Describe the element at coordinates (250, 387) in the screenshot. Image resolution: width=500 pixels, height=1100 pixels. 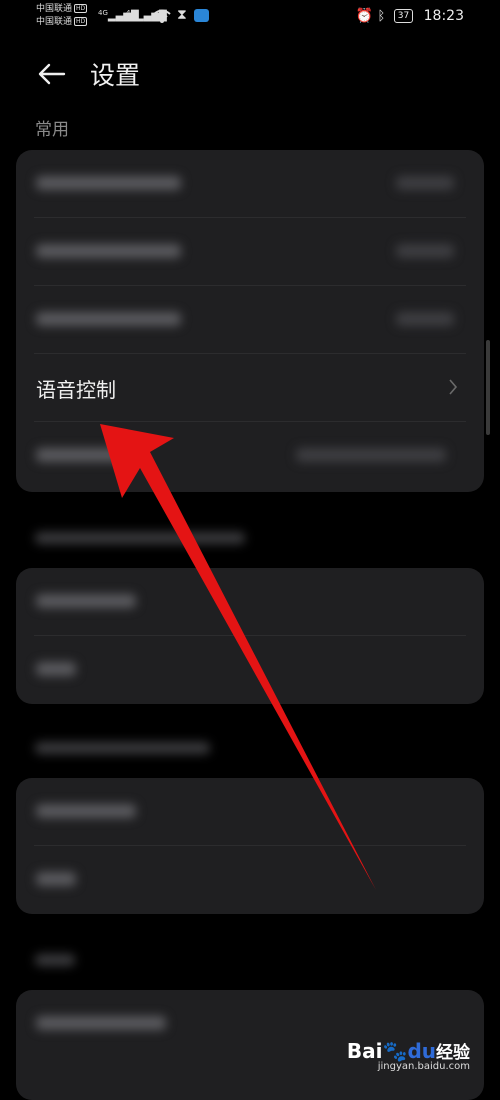
I see `settings-row-voice-control: 语音控制` at that location.